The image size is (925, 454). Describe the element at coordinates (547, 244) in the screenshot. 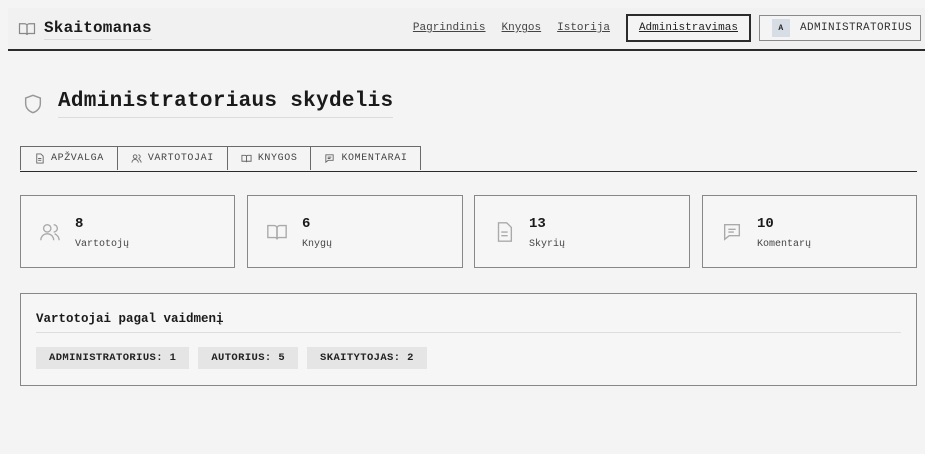

I see `stat-label: Skyrių` at that location.